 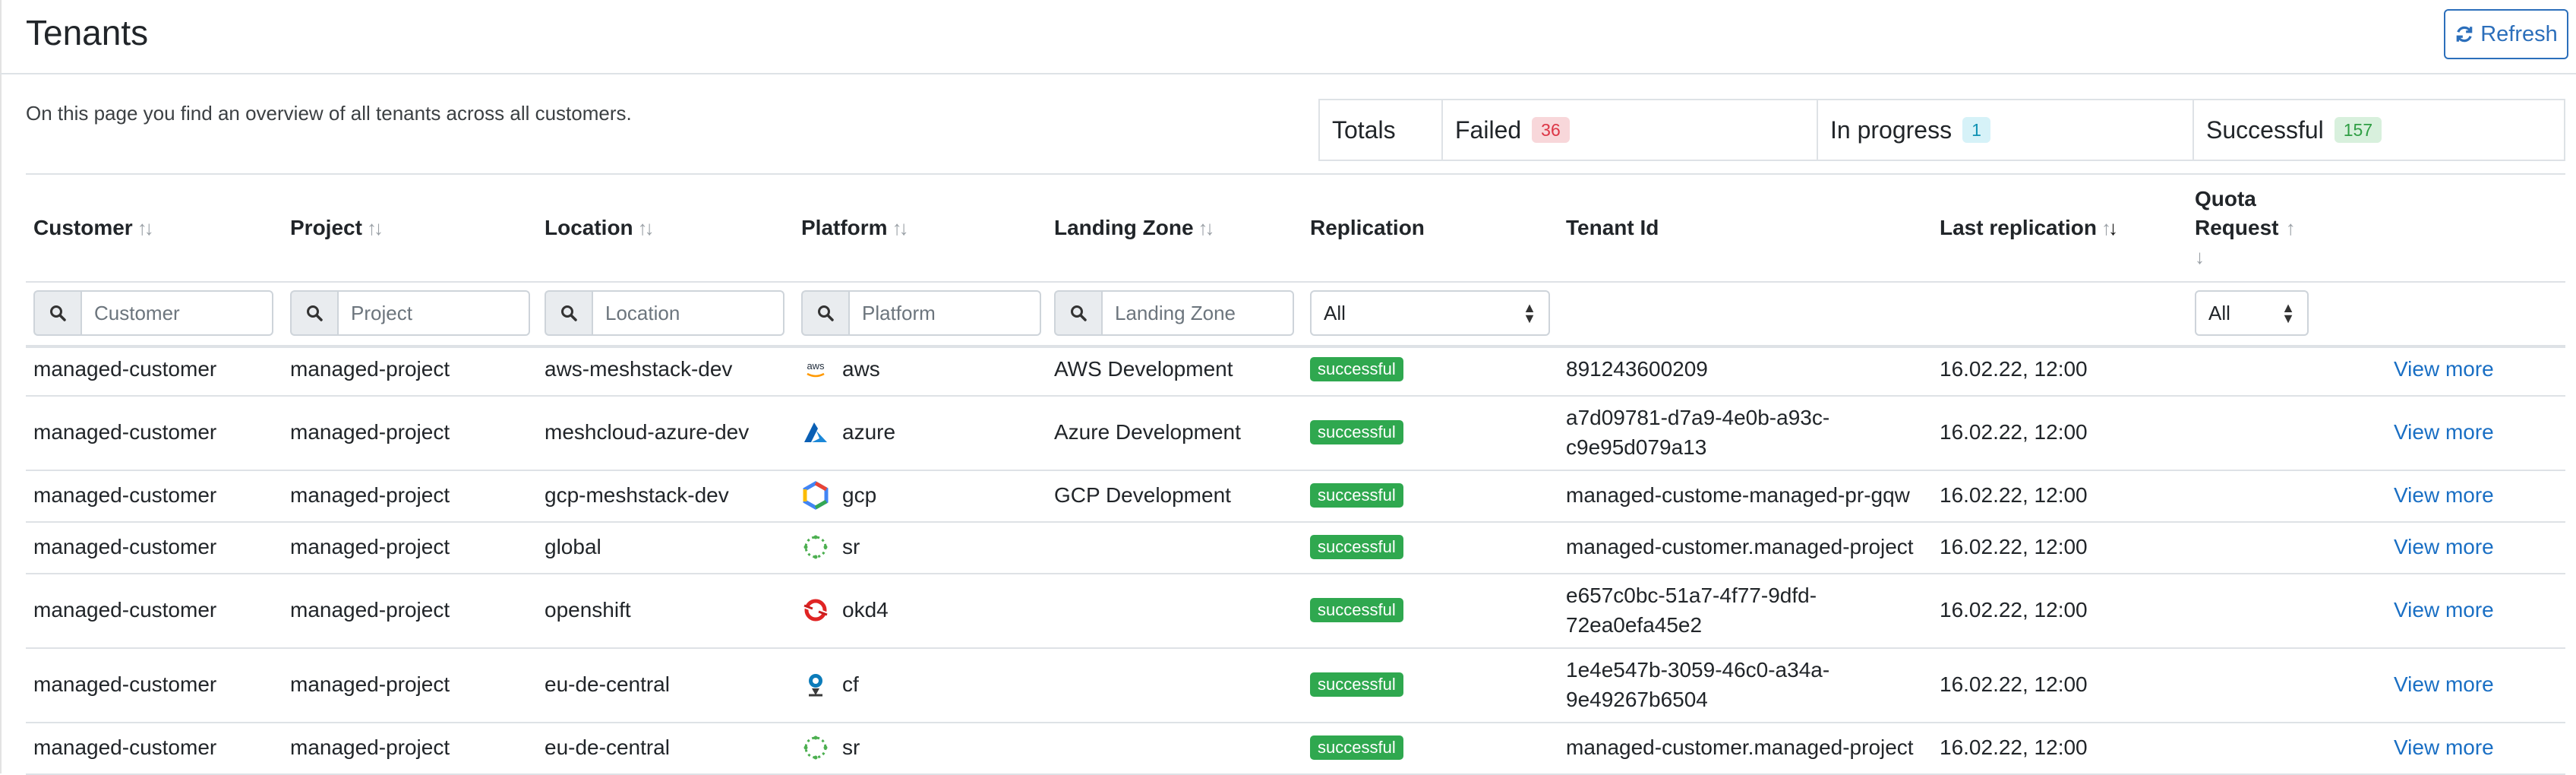 What do you see at coordinates (1629, 130) in the screenshot?
I see `totals-failed: Failed 36` at bounding box center [1629, 130].